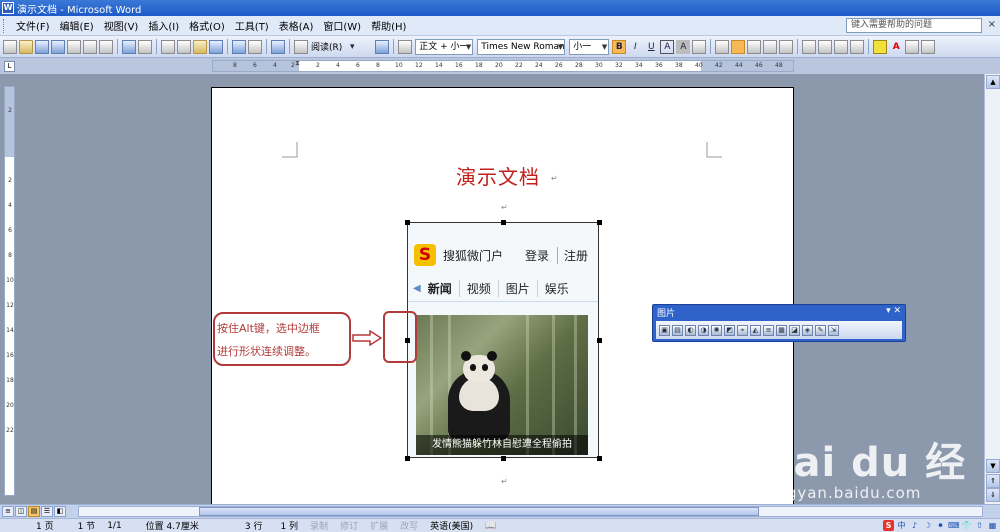 The height and width of the screenshot is (532, 1000). Describe the element at coordinates (8, 8) in the screenshot. I see `word-app-icon: W` at that location.